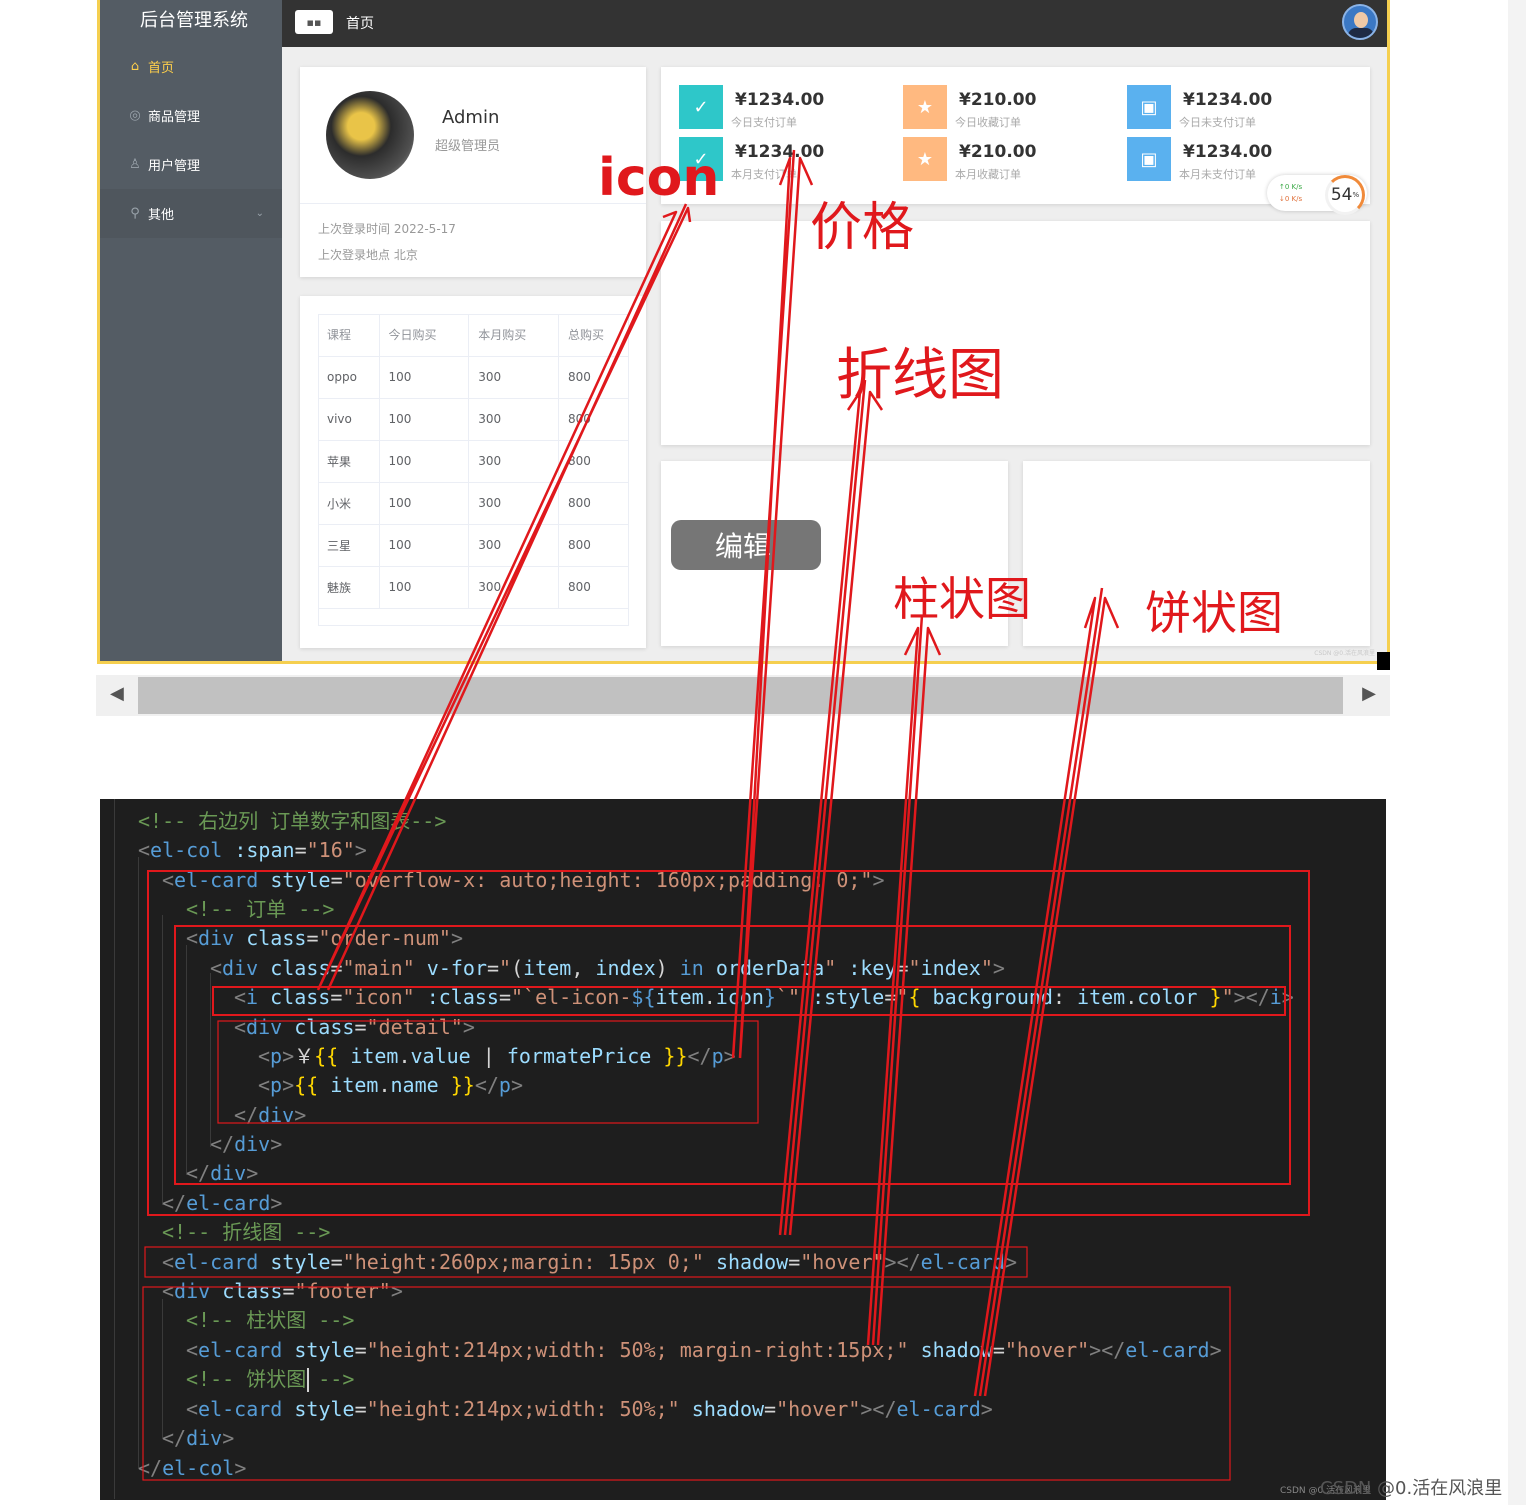 The height and width of the screenshot is (1505, 1526). I want to click on annotation-icon-label: icon, so click(659, 178).